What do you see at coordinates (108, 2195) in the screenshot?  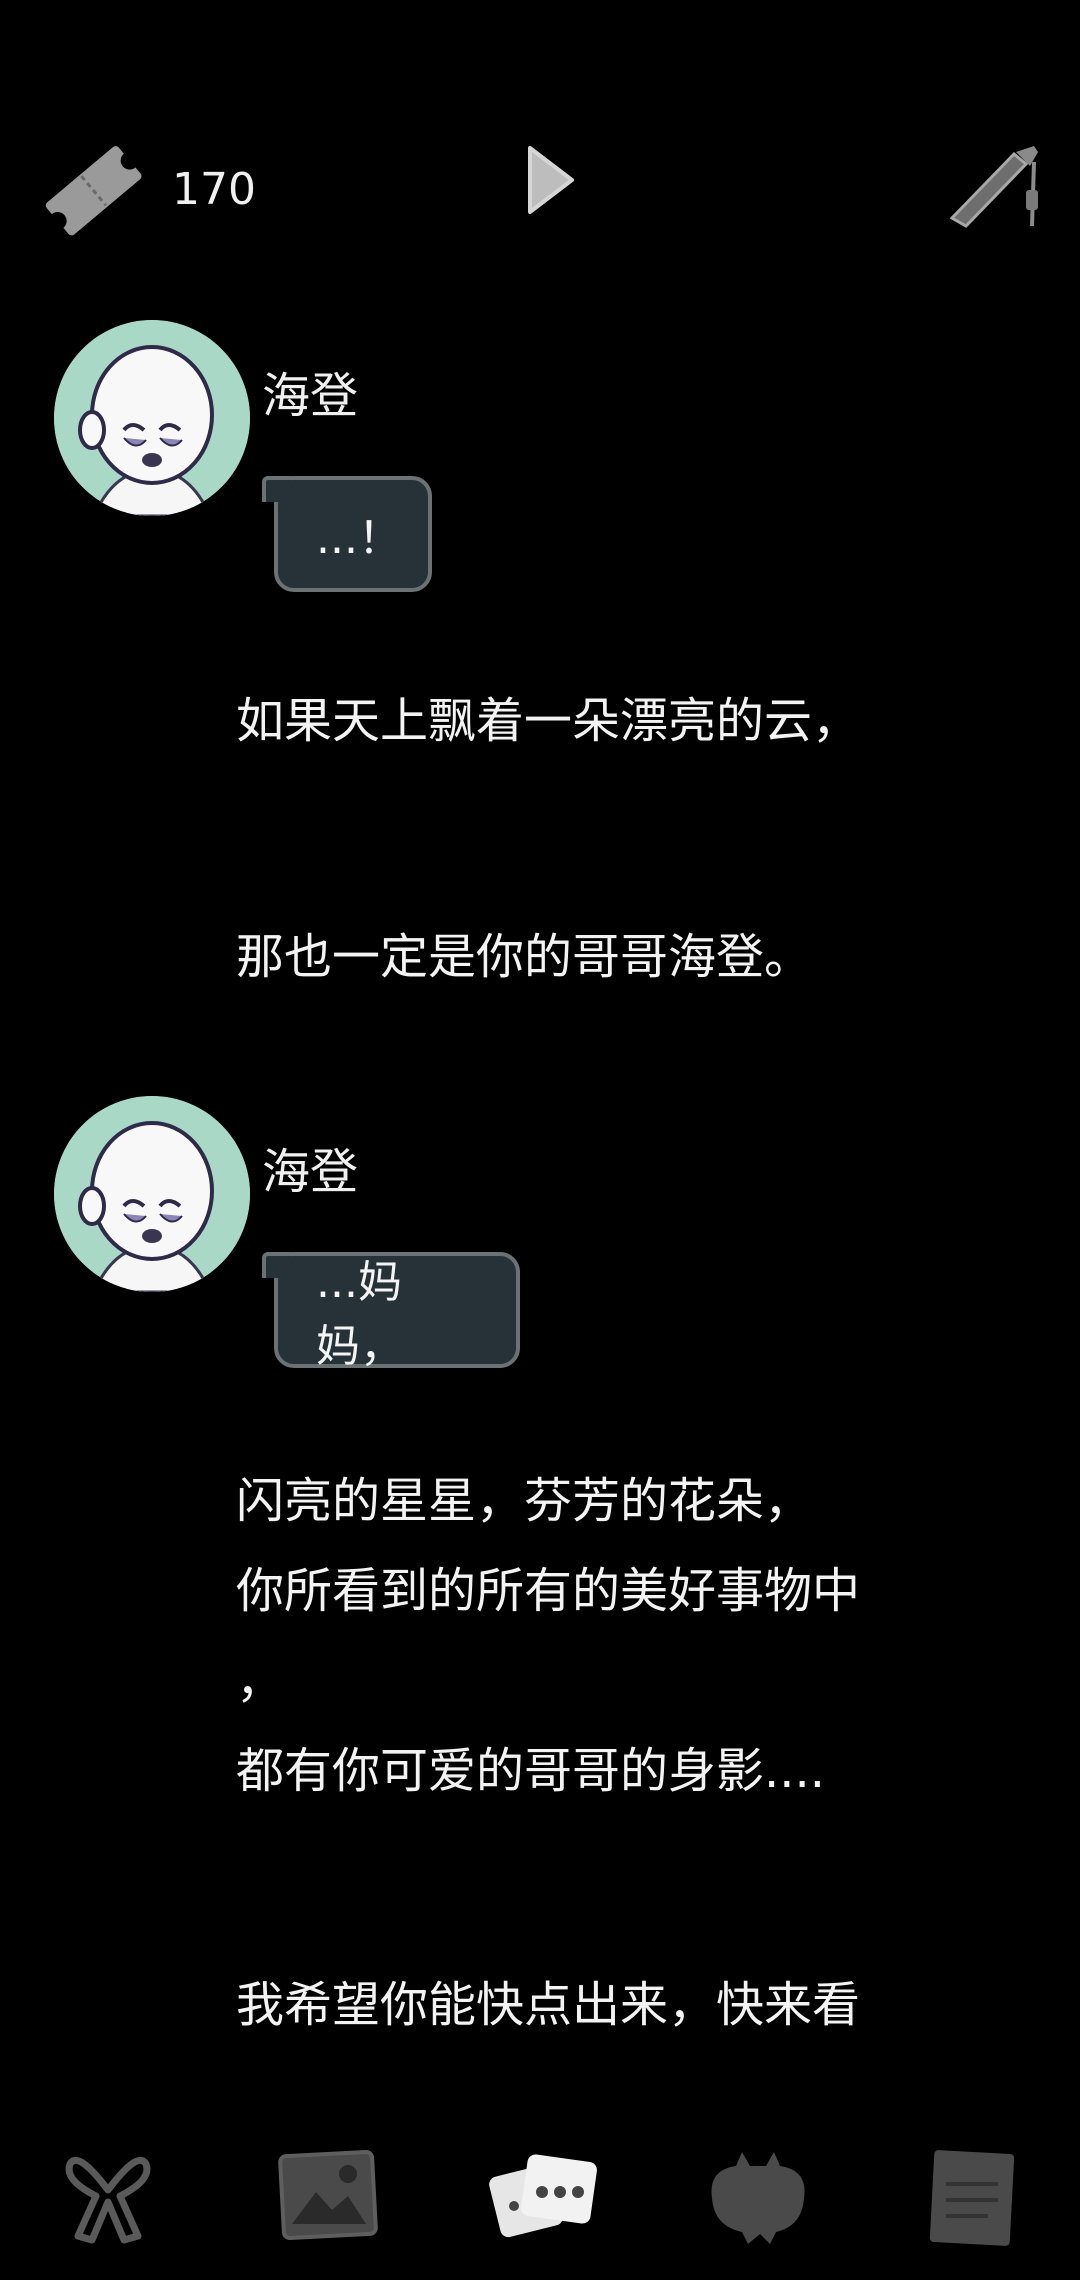 I see `ribbon-icon` at bounding box center [108, 2195].